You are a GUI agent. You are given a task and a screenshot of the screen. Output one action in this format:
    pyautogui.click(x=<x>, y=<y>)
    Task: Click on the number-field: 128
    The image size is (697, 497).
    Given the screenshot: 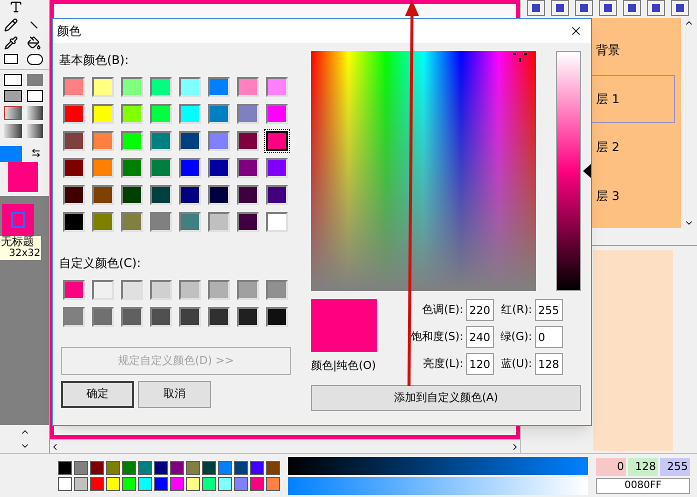 What is the action you would take?
    pyautogui.click(x=549, y=364)
    